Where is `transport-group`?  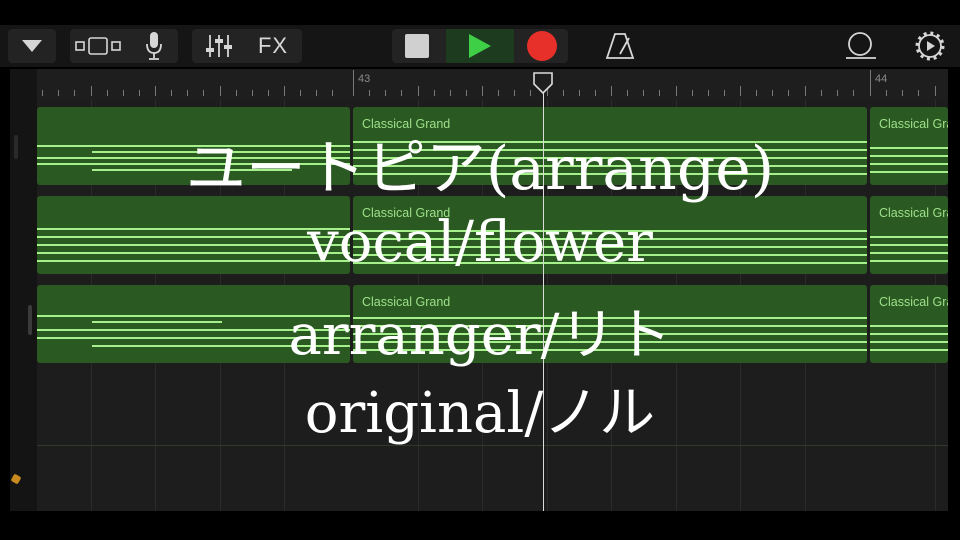 transport-group is located at coordinates (480, 46).